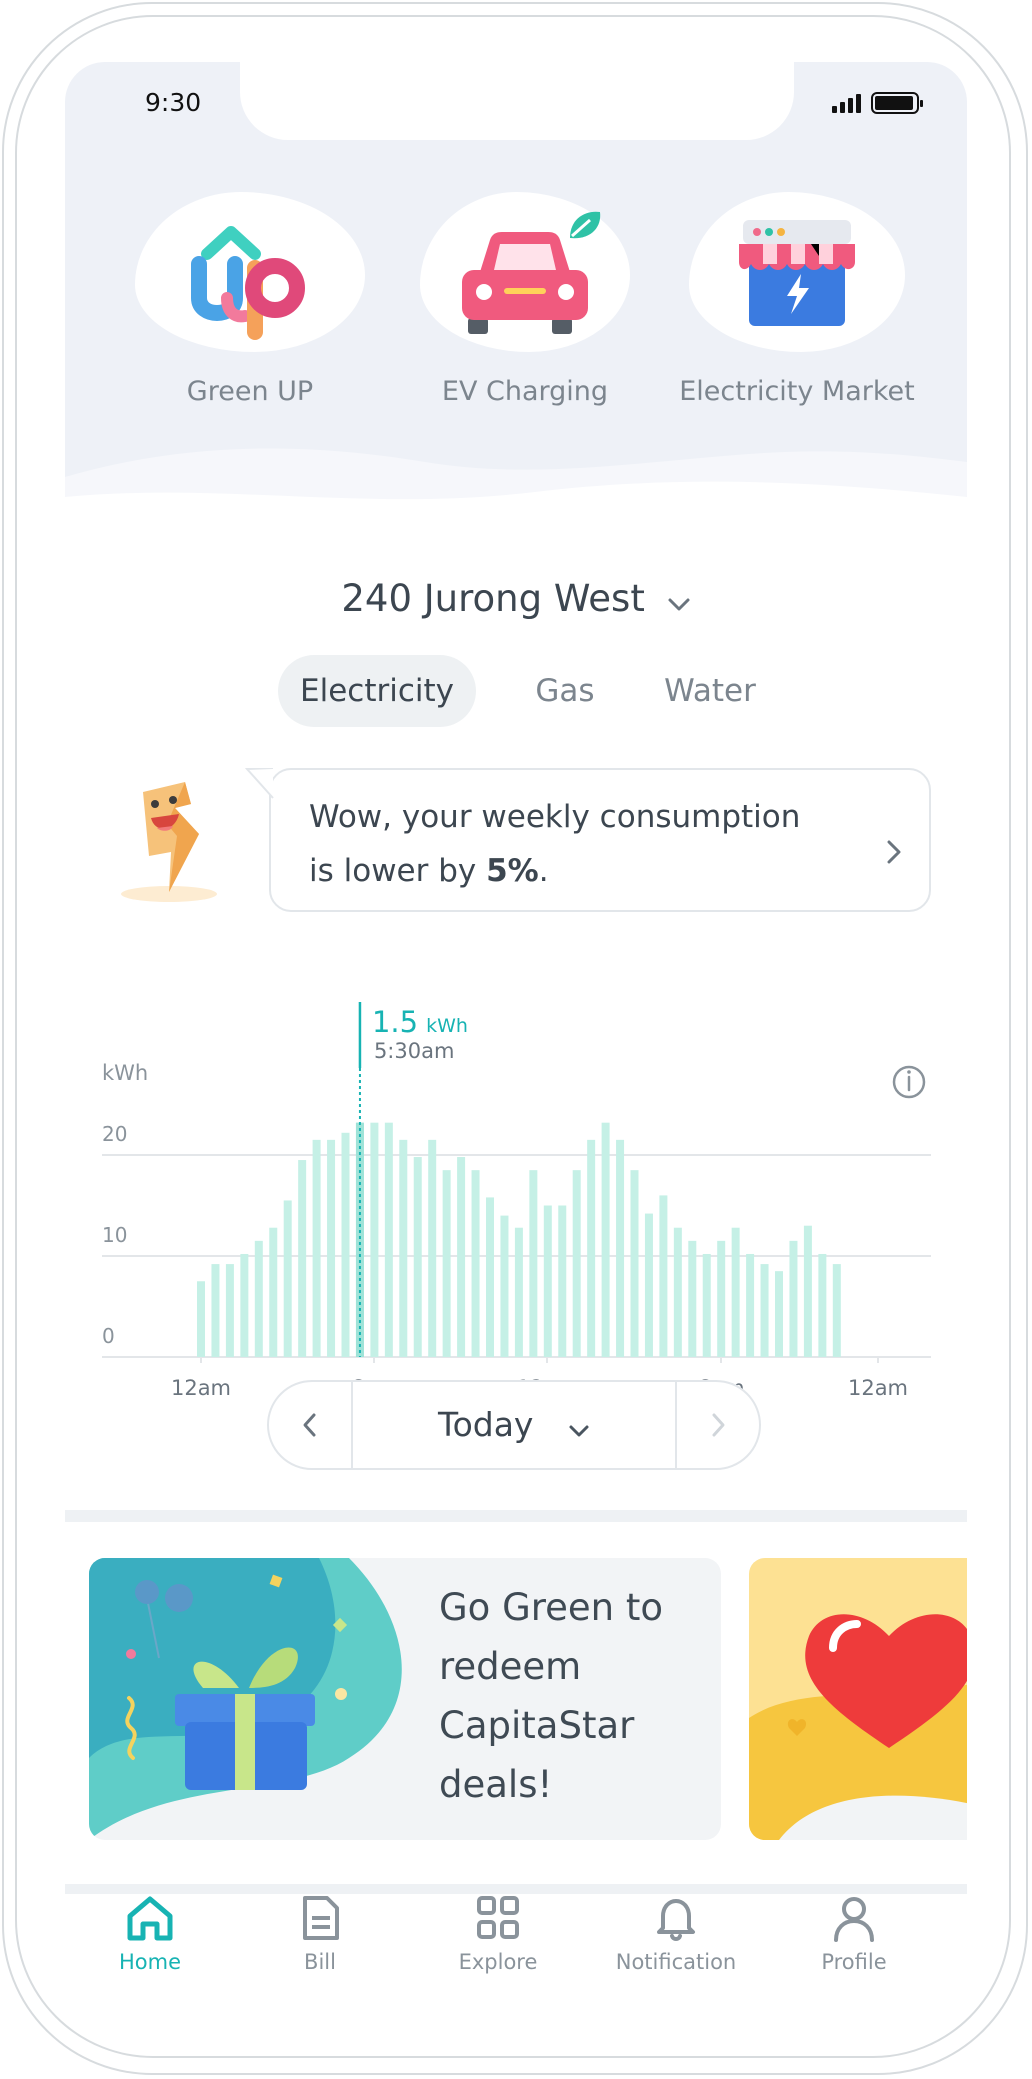 The image size is (1032, 2079). I want to click on previous-day-button, so click(311, 1425).